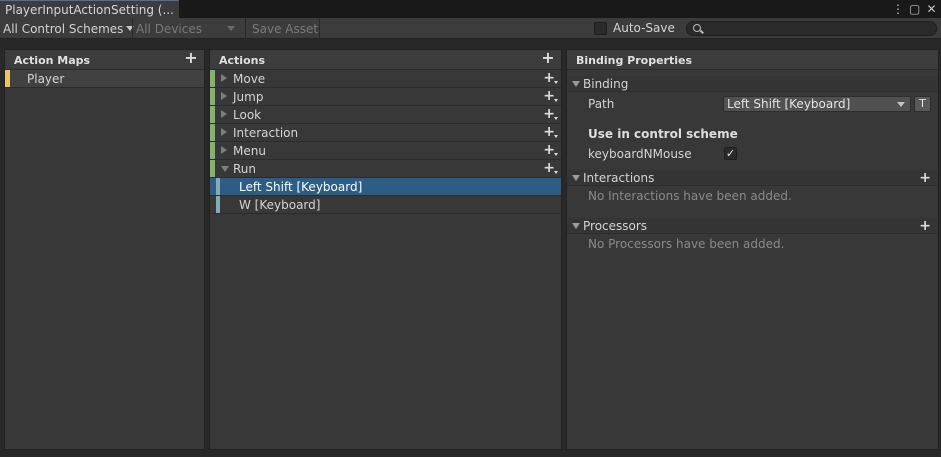  I want to click on binding-properties-title: Binding Properties, so click(634, 60).